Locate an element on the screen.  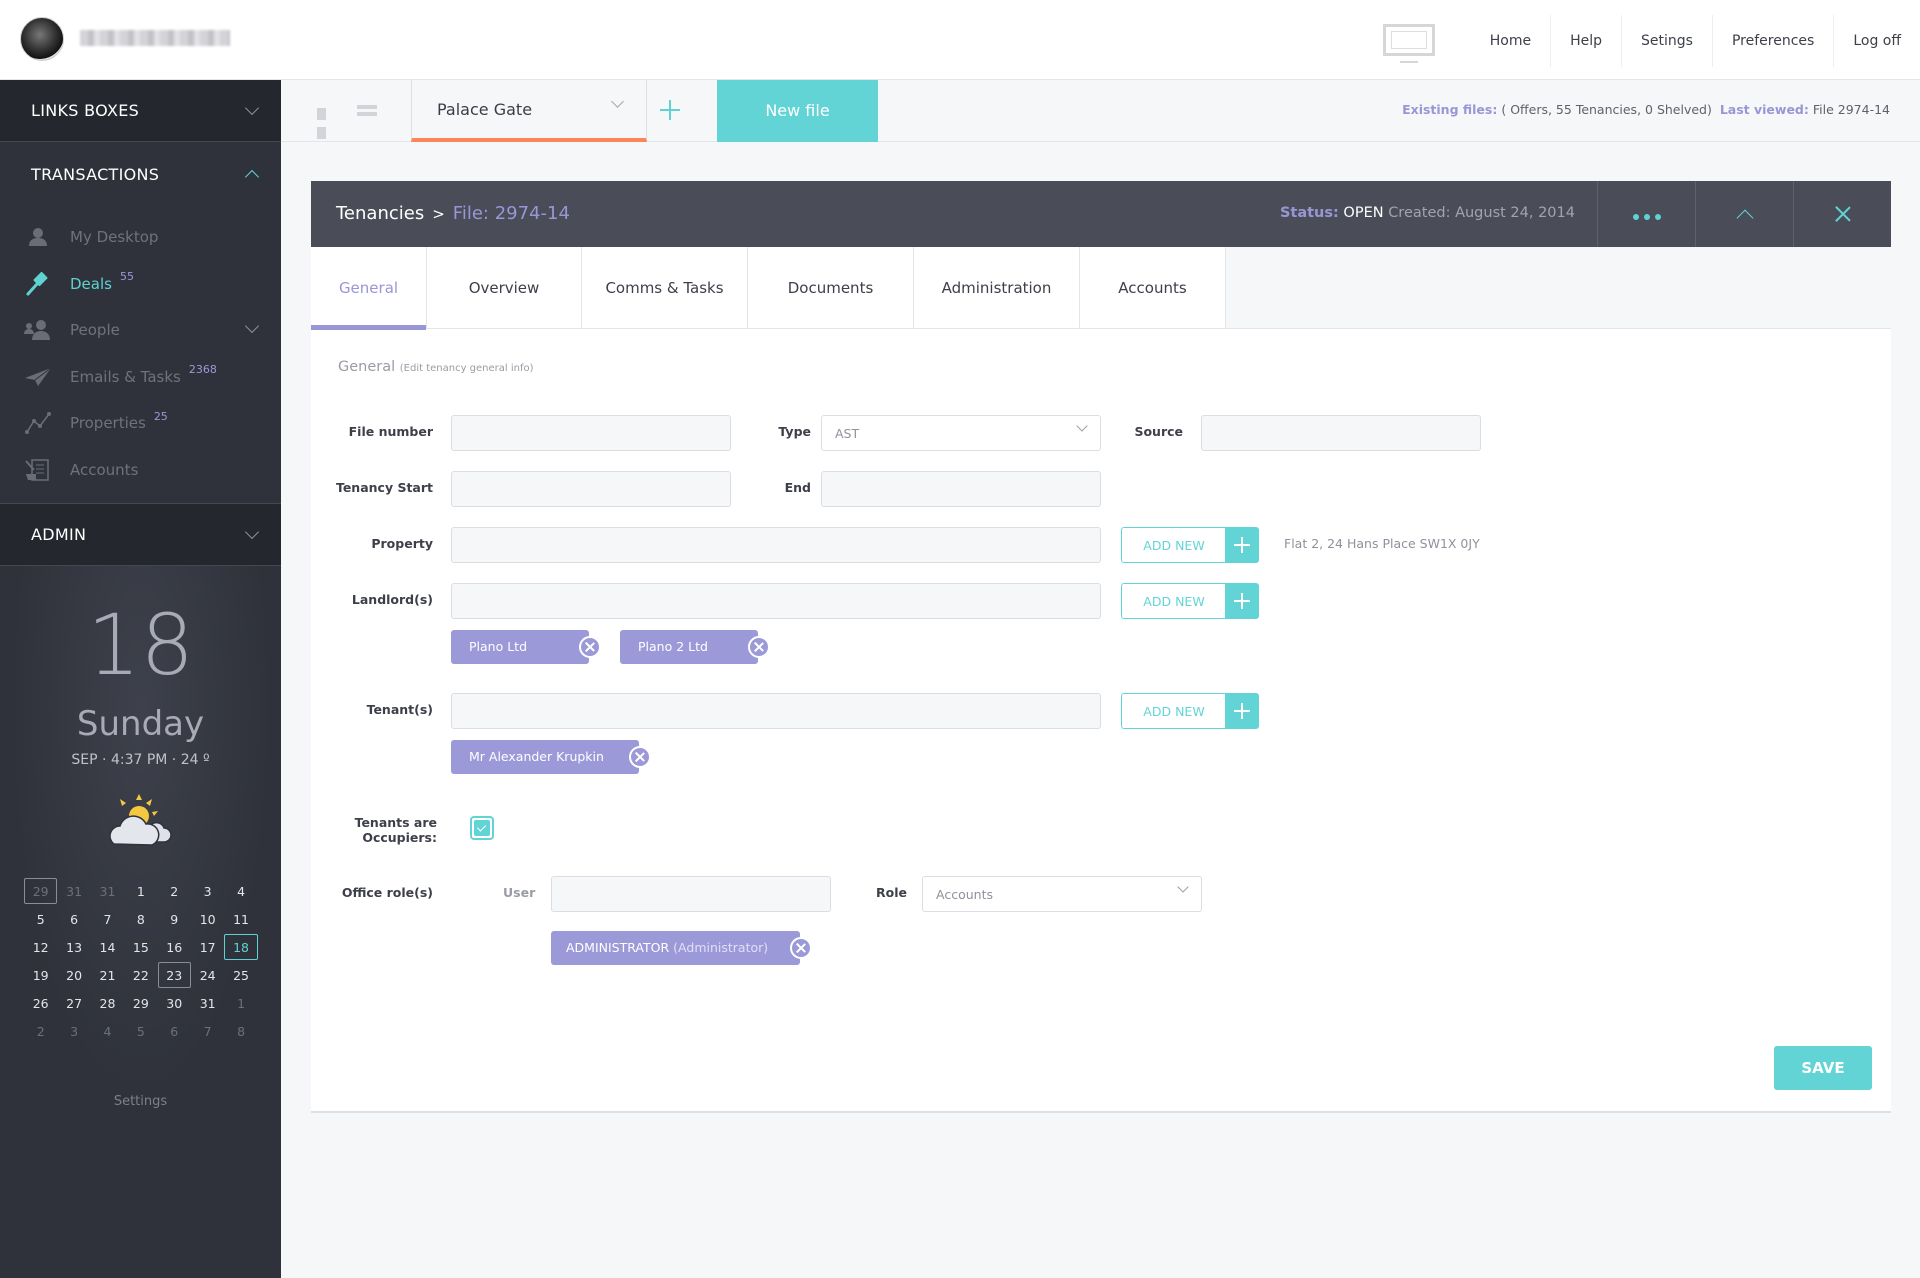
calendar-day: 30 is located at coordinates (174, 1003).